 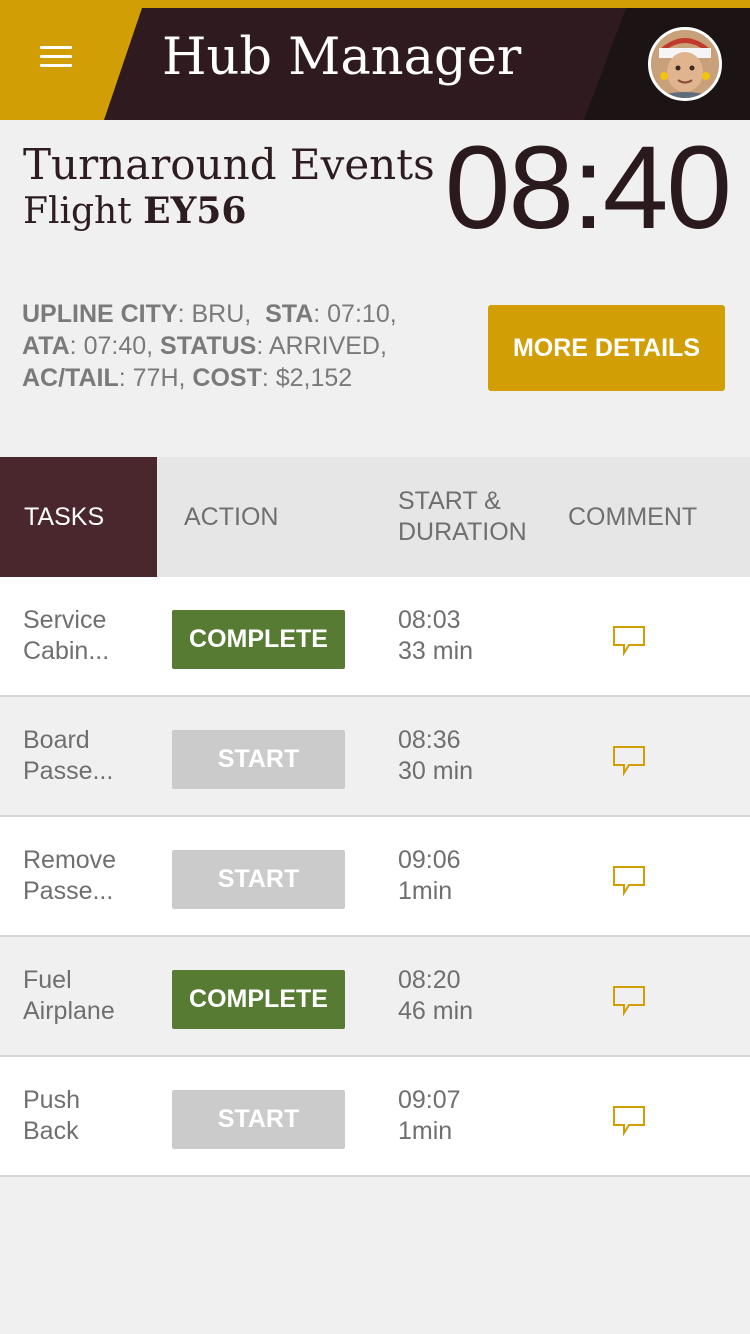 What do you see at coordinates (51, 1115) in the screenshot?
I see `task-name: Push Back` at bounding box center [51, 1115].